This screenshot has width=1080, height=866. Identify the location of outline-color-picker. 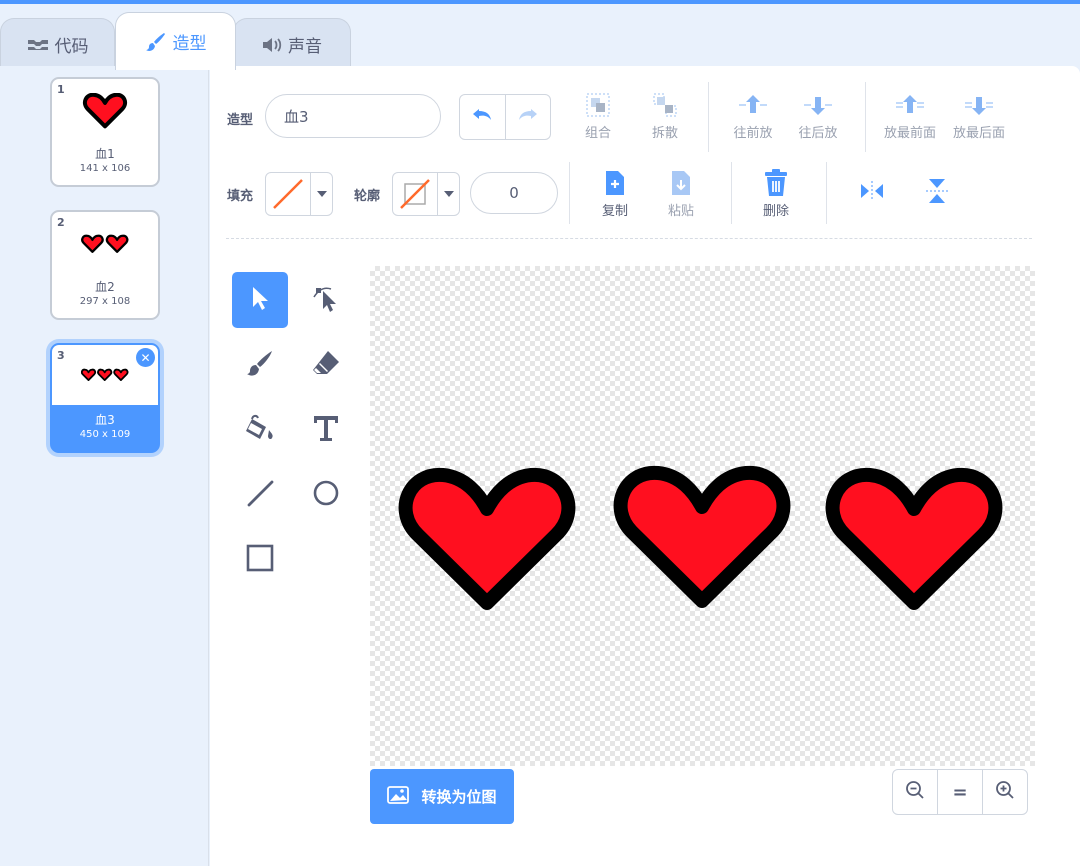
(426, 194).